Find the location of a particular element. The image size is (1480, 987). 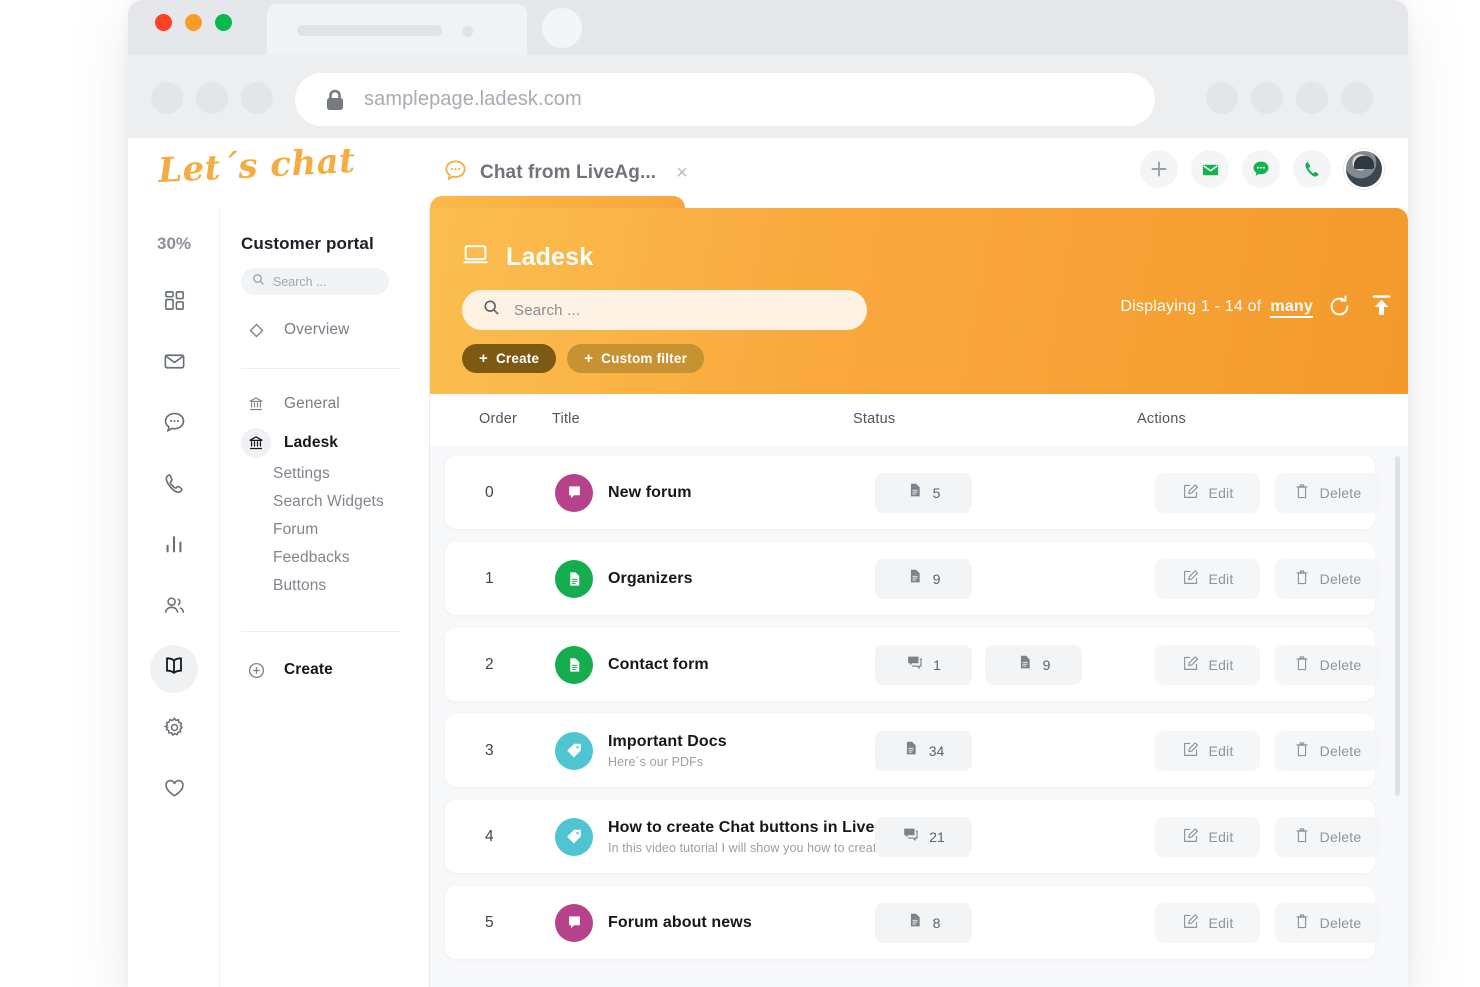

document-icon is located at coordinates (574, 664).